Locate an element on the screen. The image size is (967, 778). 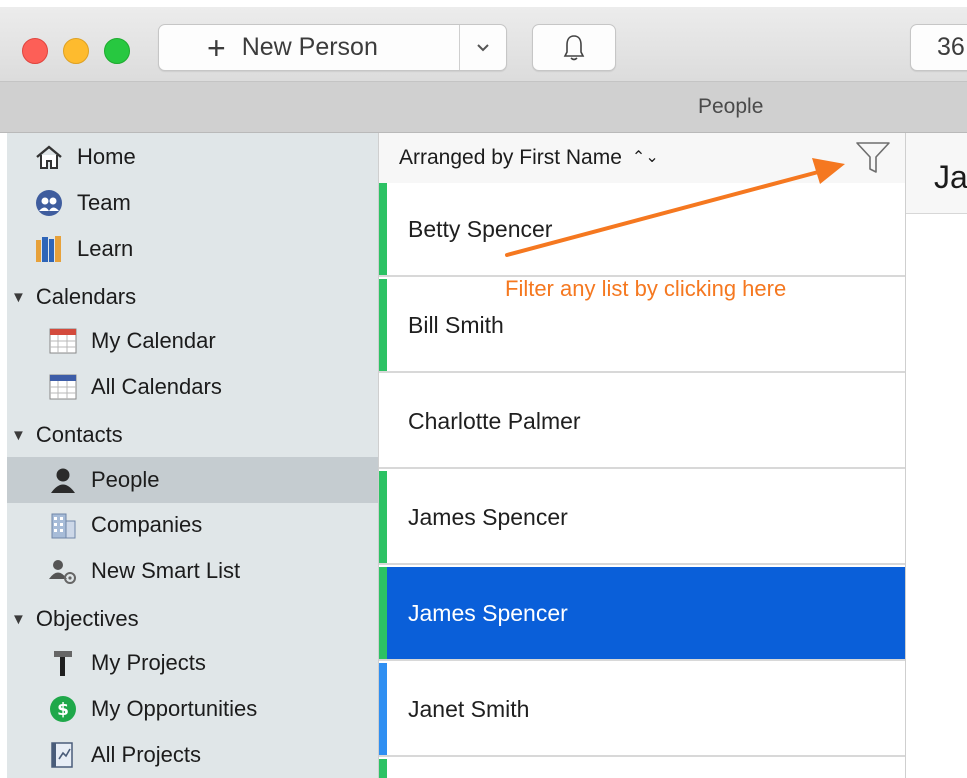
sidebar-item-my-calendar: My Calendar is located at coordinates (192, 341).